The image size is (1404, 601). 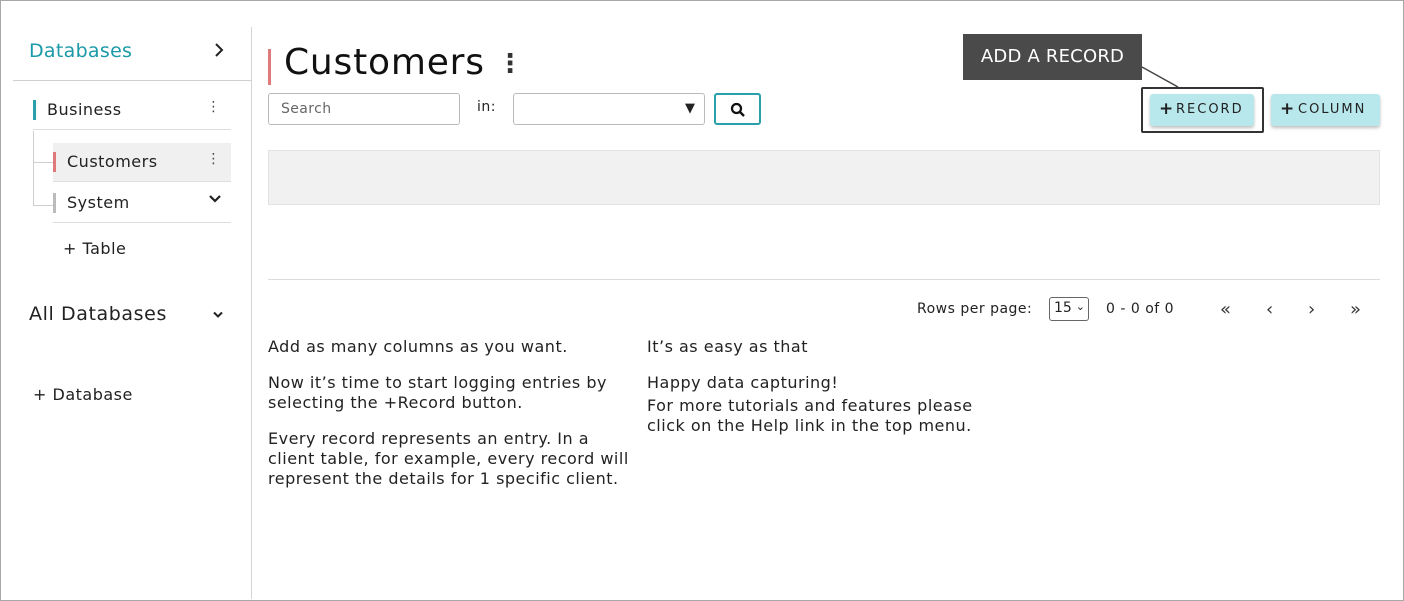 What do you see at coordinates (743, 382) in the screenshot?
I see `help-paragraph: Happy data capturing!` at bounding box center [743, 382].